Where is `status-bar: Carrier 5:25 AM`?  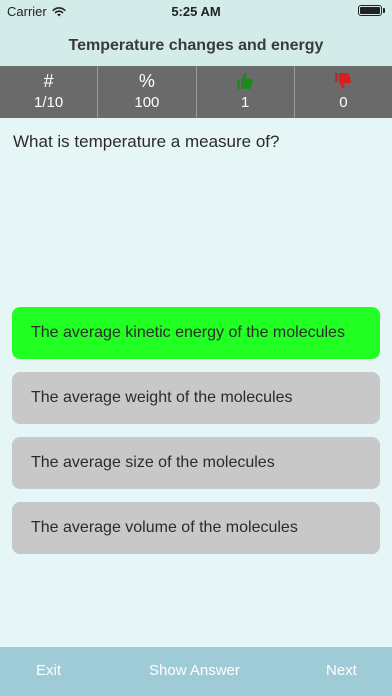 status-bar: Carrier 5:25 AM is located at coordinates (196, 11).